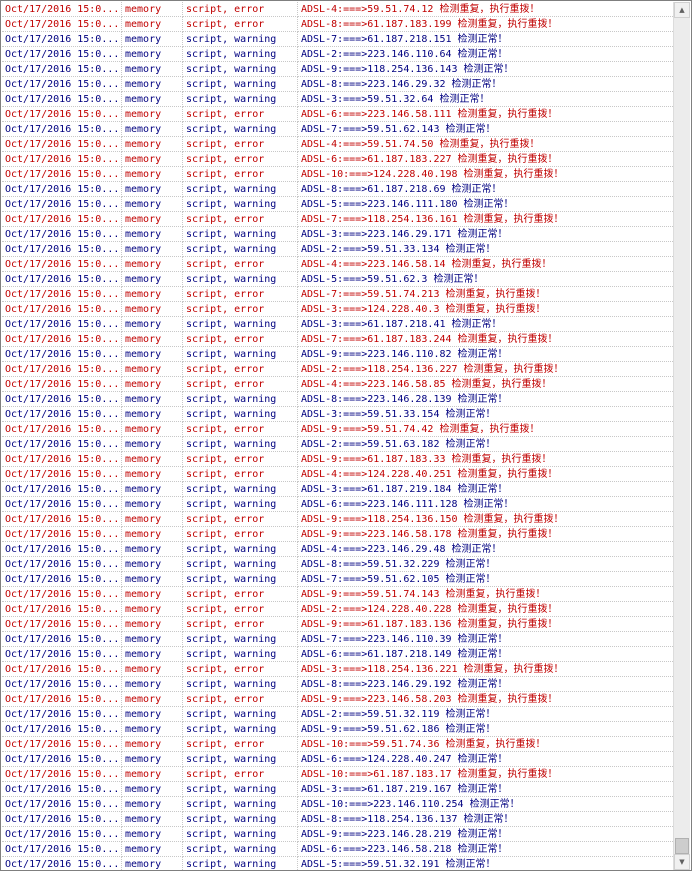 The height and width of the screenshot is (871, 692). I want to click on log-message-cell: ADSL-4:===>59.51.74.12 检测重复，执行重拨！, so click(486, 9).